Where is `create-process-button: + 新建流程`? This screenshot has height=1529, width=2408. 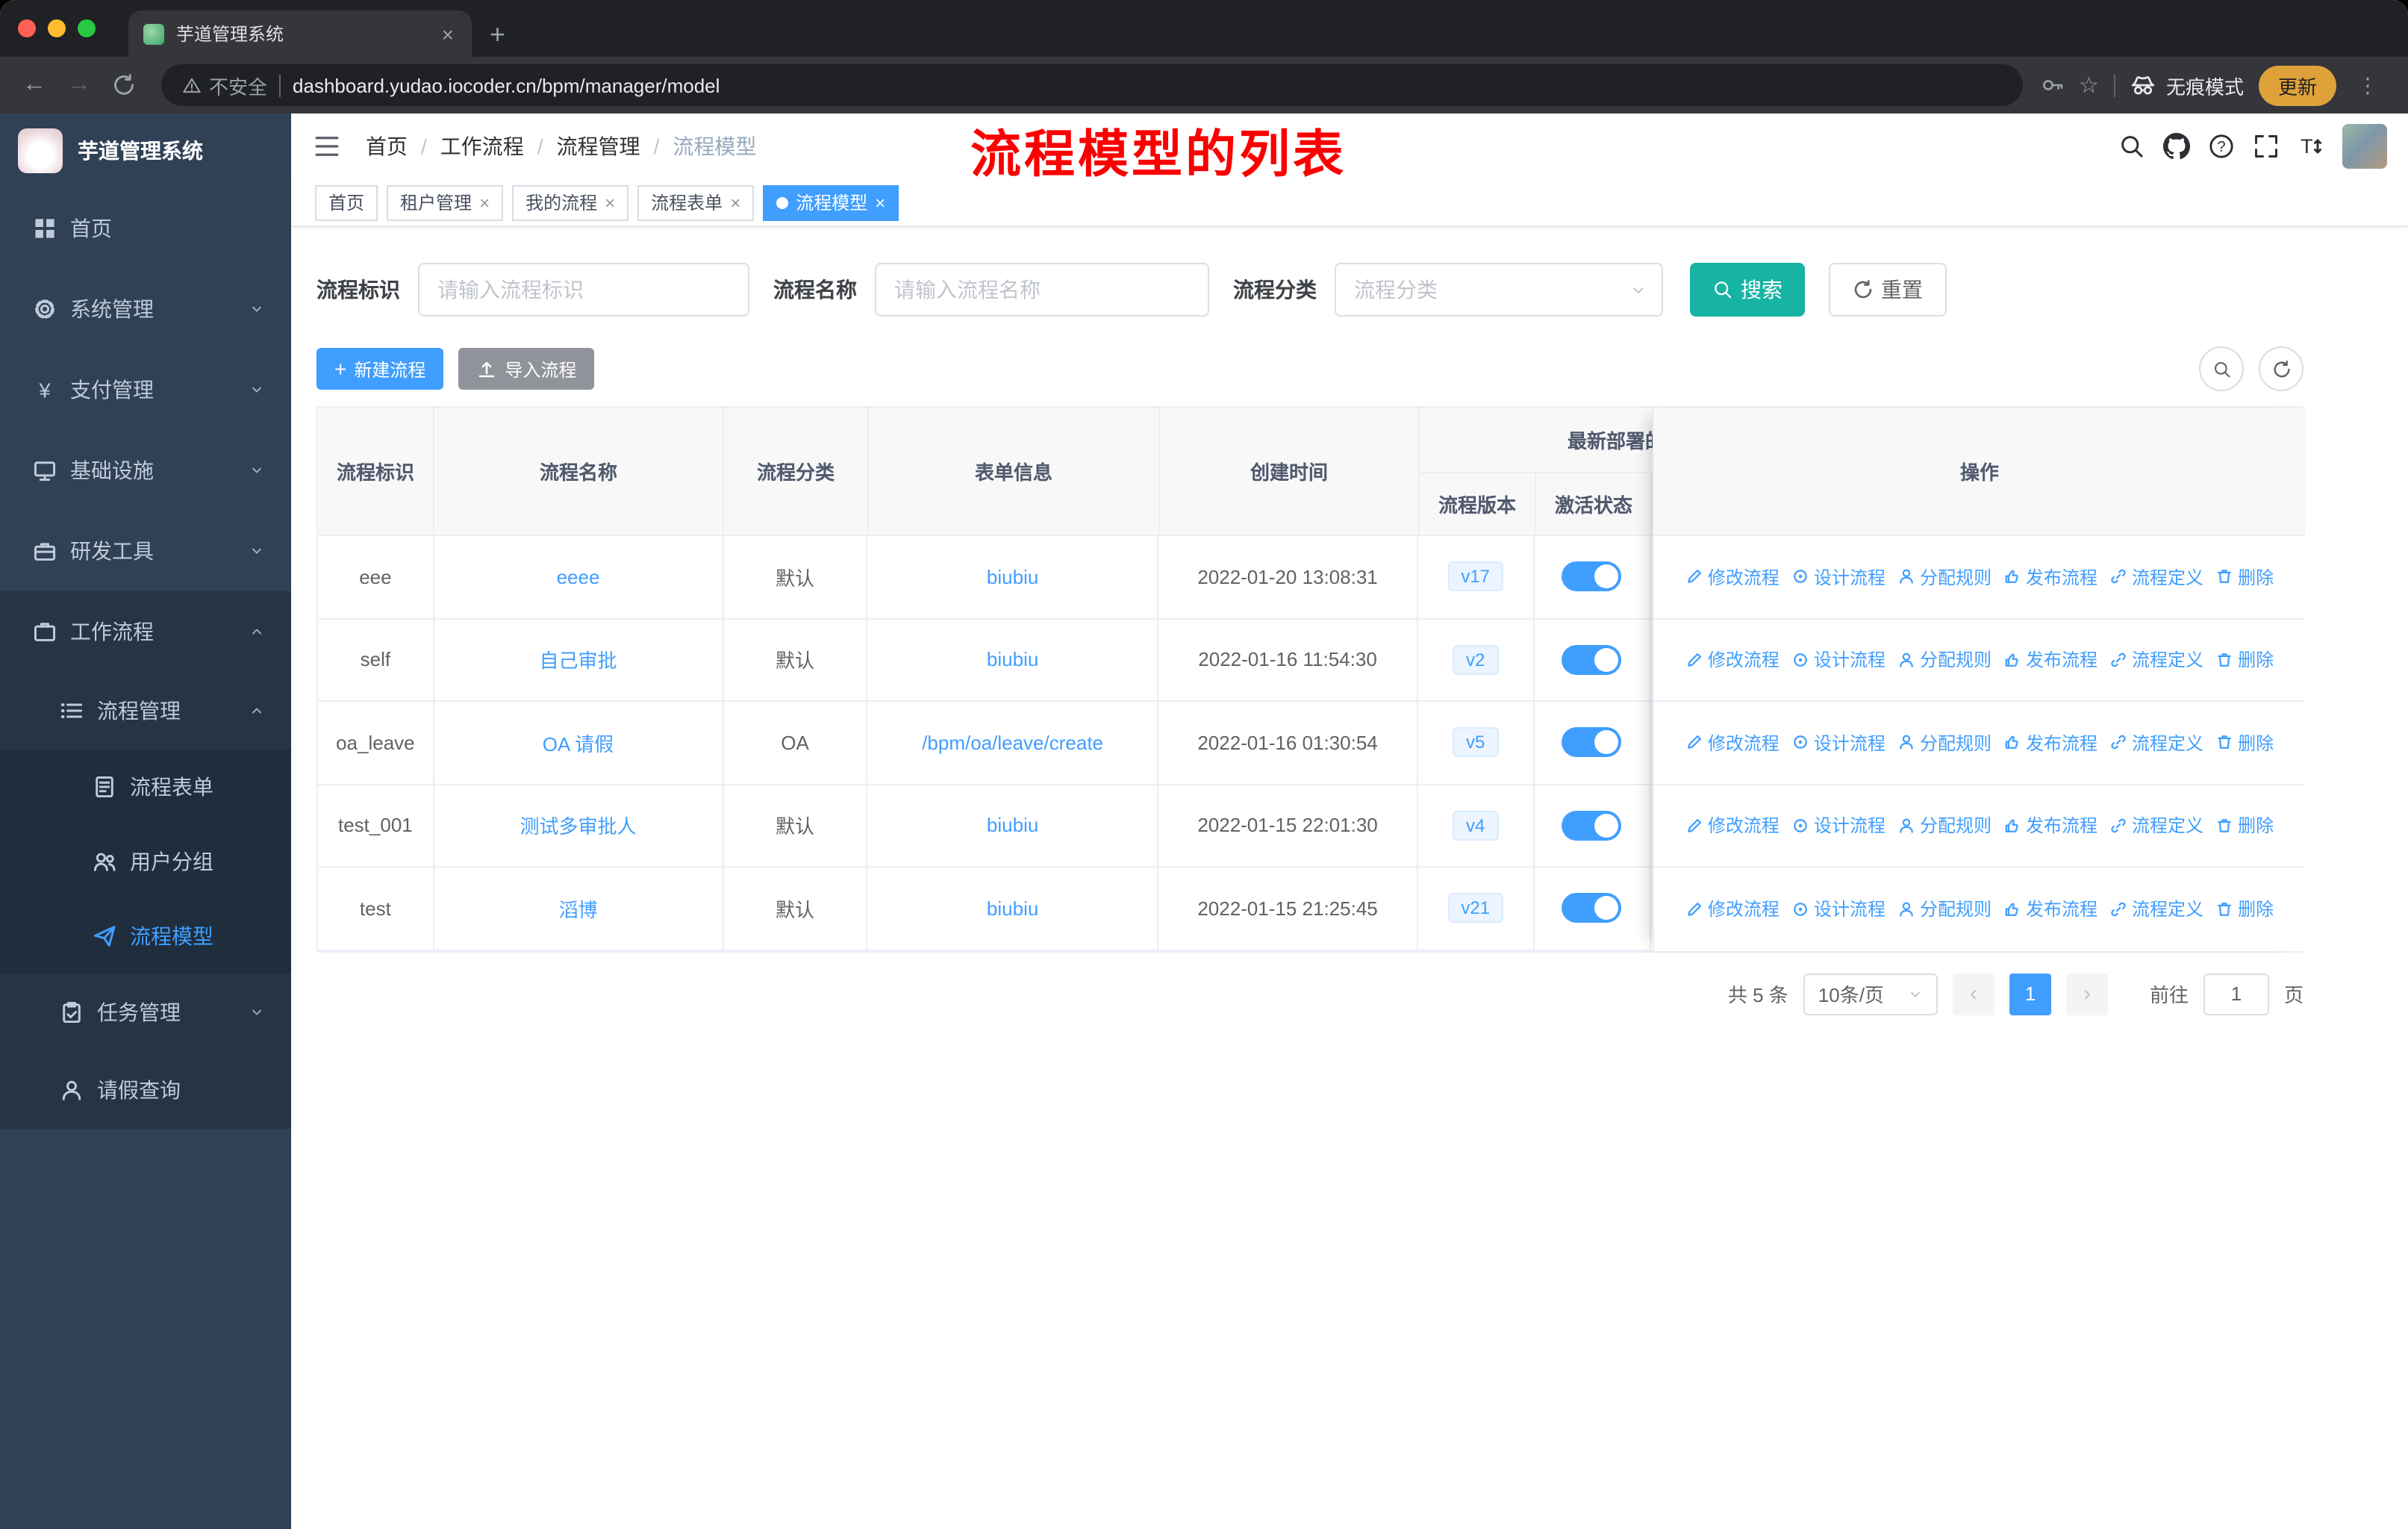
create-process-button: + 新建流程 is located at coordinates (380, 369).